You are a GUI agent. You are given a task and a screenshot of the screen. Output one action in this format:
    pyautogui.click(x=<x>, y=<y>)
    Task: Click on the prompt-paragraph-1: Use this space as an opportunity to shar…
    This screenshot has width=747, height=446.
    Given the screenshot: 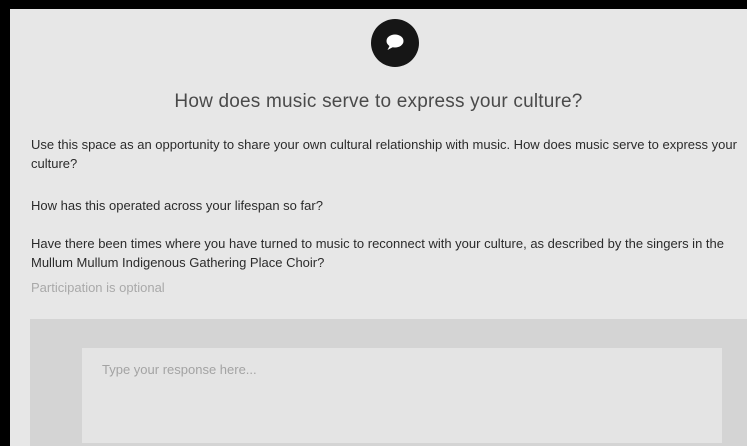 What is the action you would take?
    pyautogui.click(x=384, y=154)
    